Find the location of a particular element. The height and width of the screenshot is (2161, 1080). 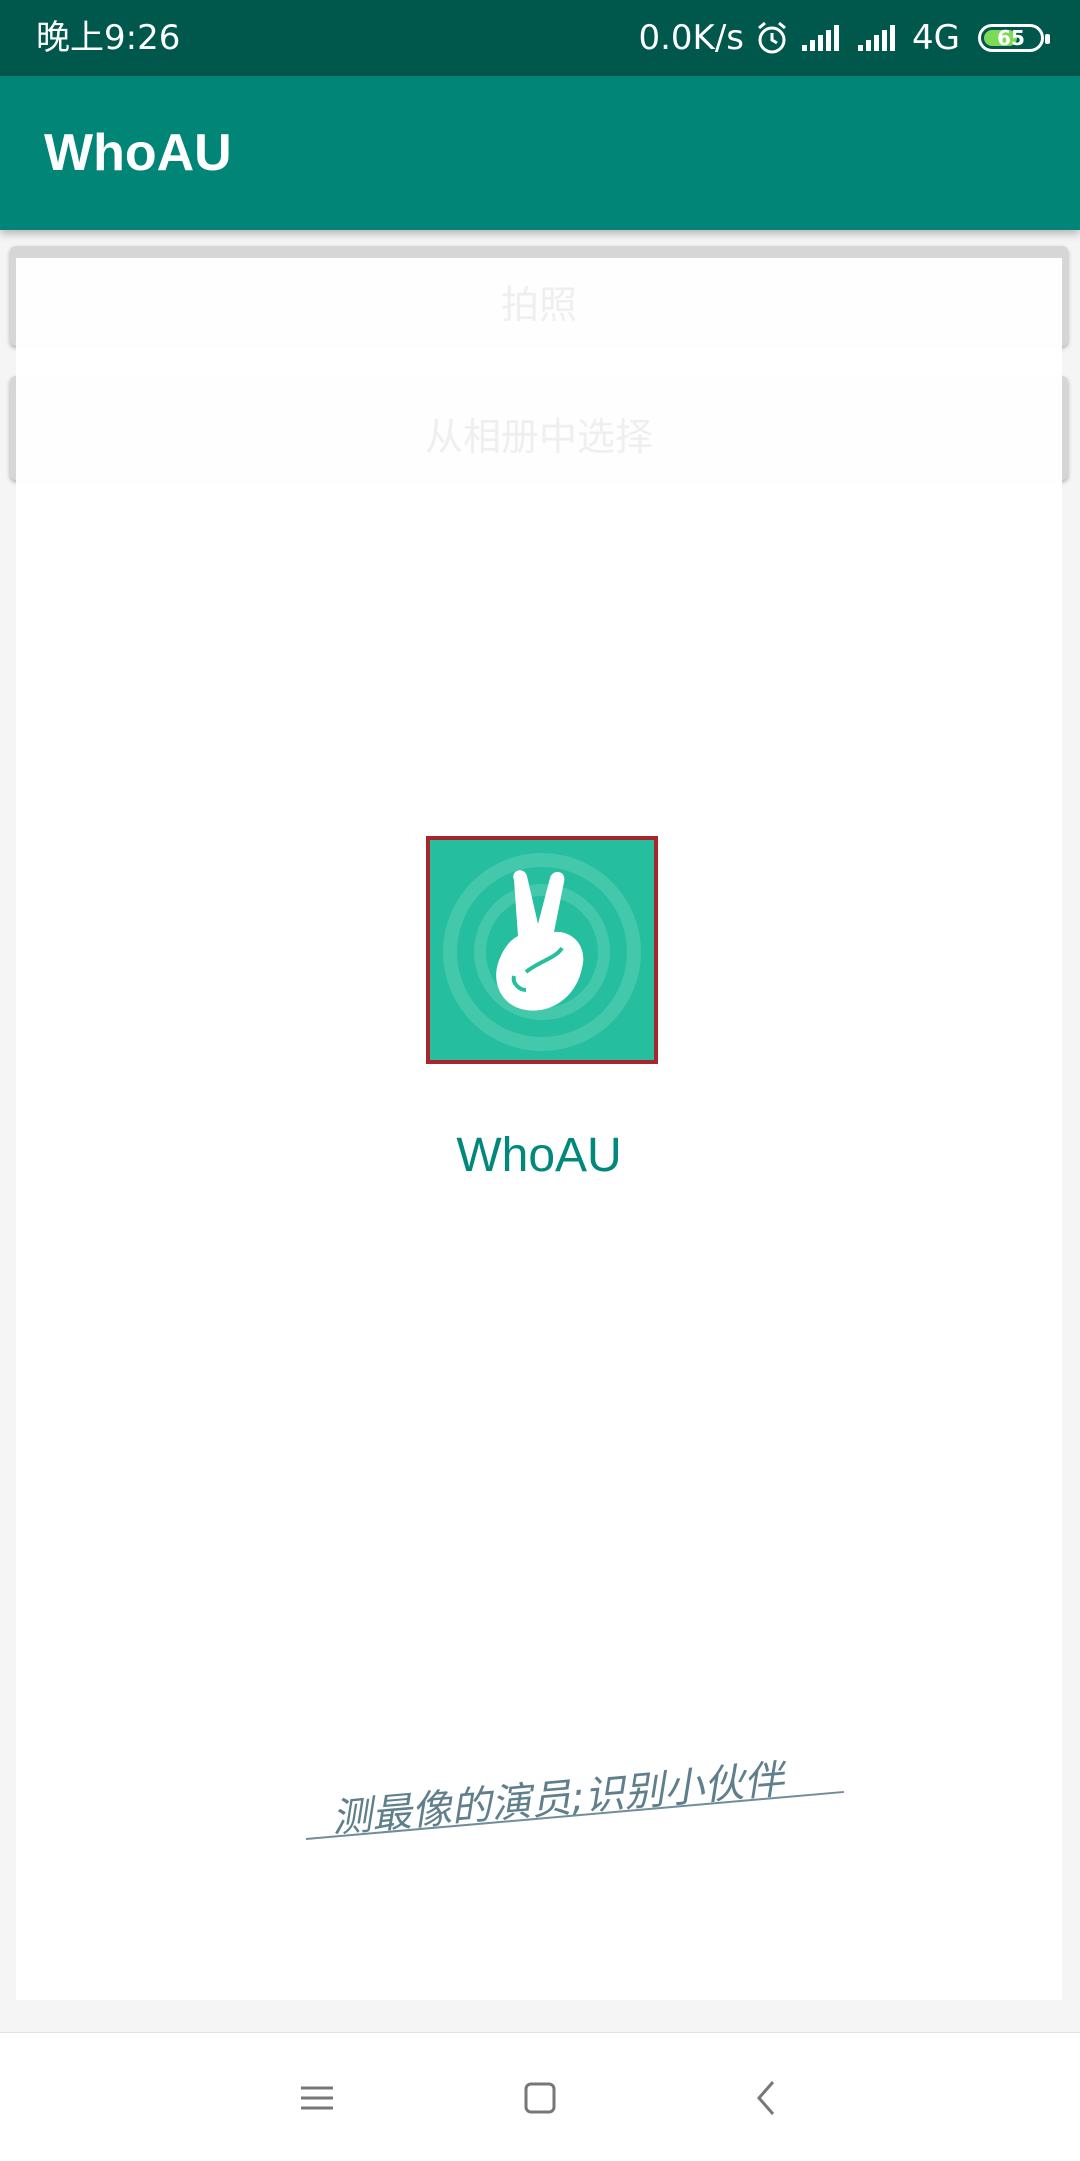

choose-from-album-label: 从相册中选择 is located at coordinates (538, 437).